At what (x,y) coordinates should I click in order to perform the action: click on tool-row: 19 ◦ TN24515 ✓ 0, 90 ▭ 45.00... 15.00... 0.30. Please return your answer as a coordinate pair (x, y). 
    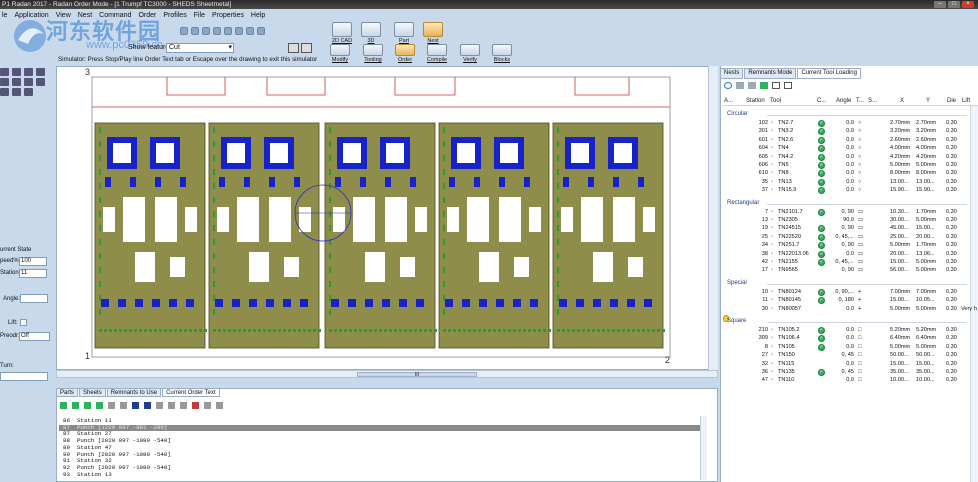
    Looking at the image, I should click on (850, 229).